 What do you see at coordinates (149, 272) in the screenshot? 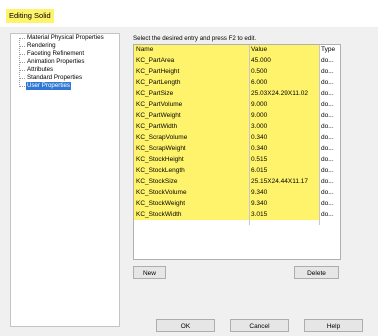
I see `new-button: New` at bounding box center [149, 272].